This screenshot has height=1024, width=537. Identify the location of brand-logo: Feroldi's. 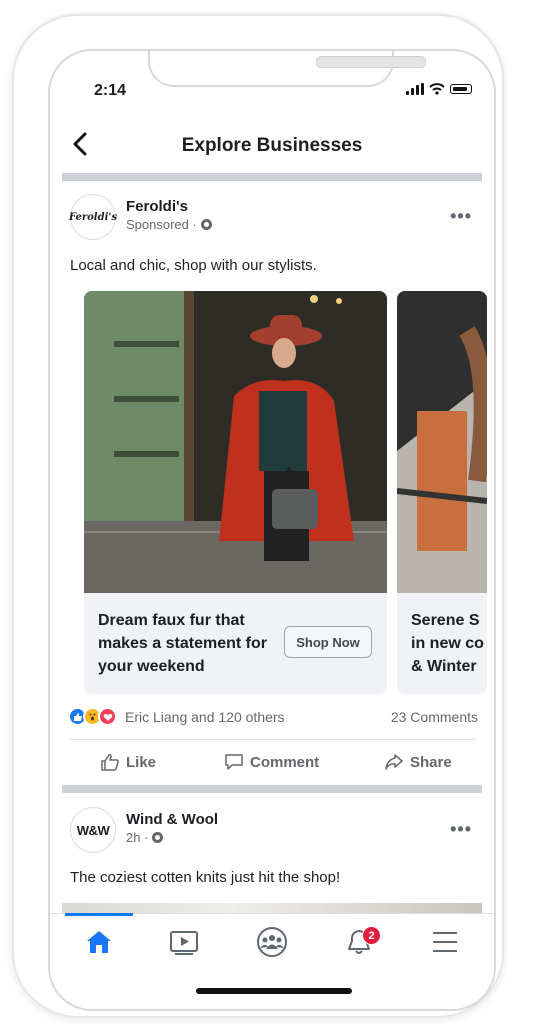
(93, 217).